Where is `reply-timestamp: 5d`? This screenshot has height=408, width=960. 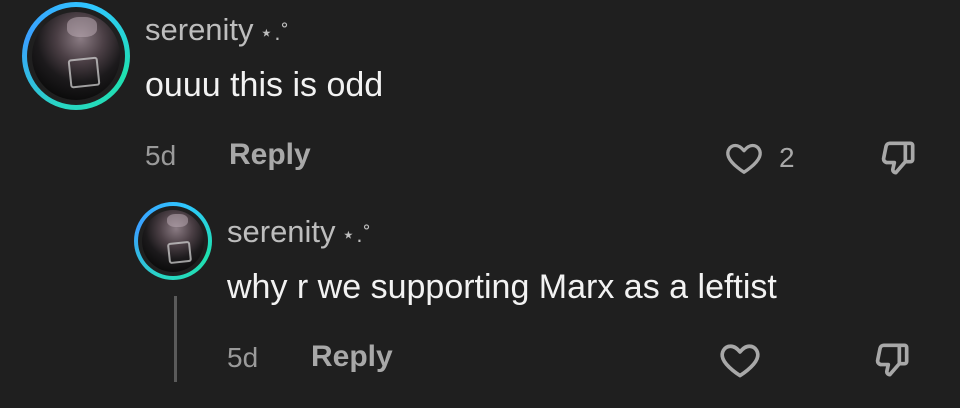 reply-timestamp: 5d is located at coordinates (243, 357).